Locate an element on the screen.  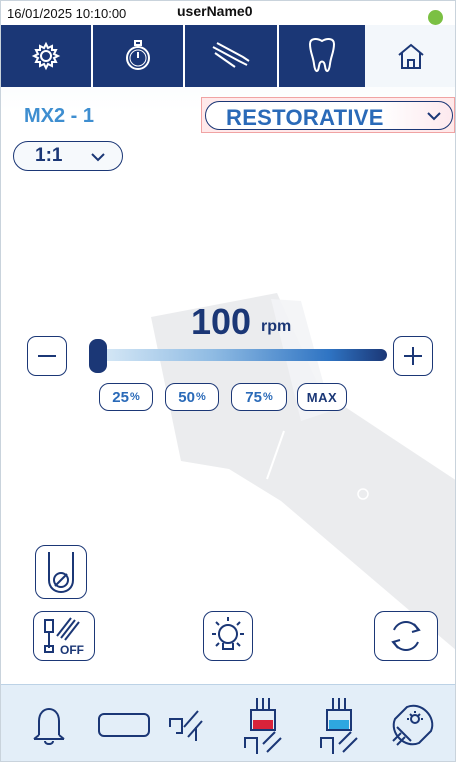
tooth-button is located at coordinates (322, 56).